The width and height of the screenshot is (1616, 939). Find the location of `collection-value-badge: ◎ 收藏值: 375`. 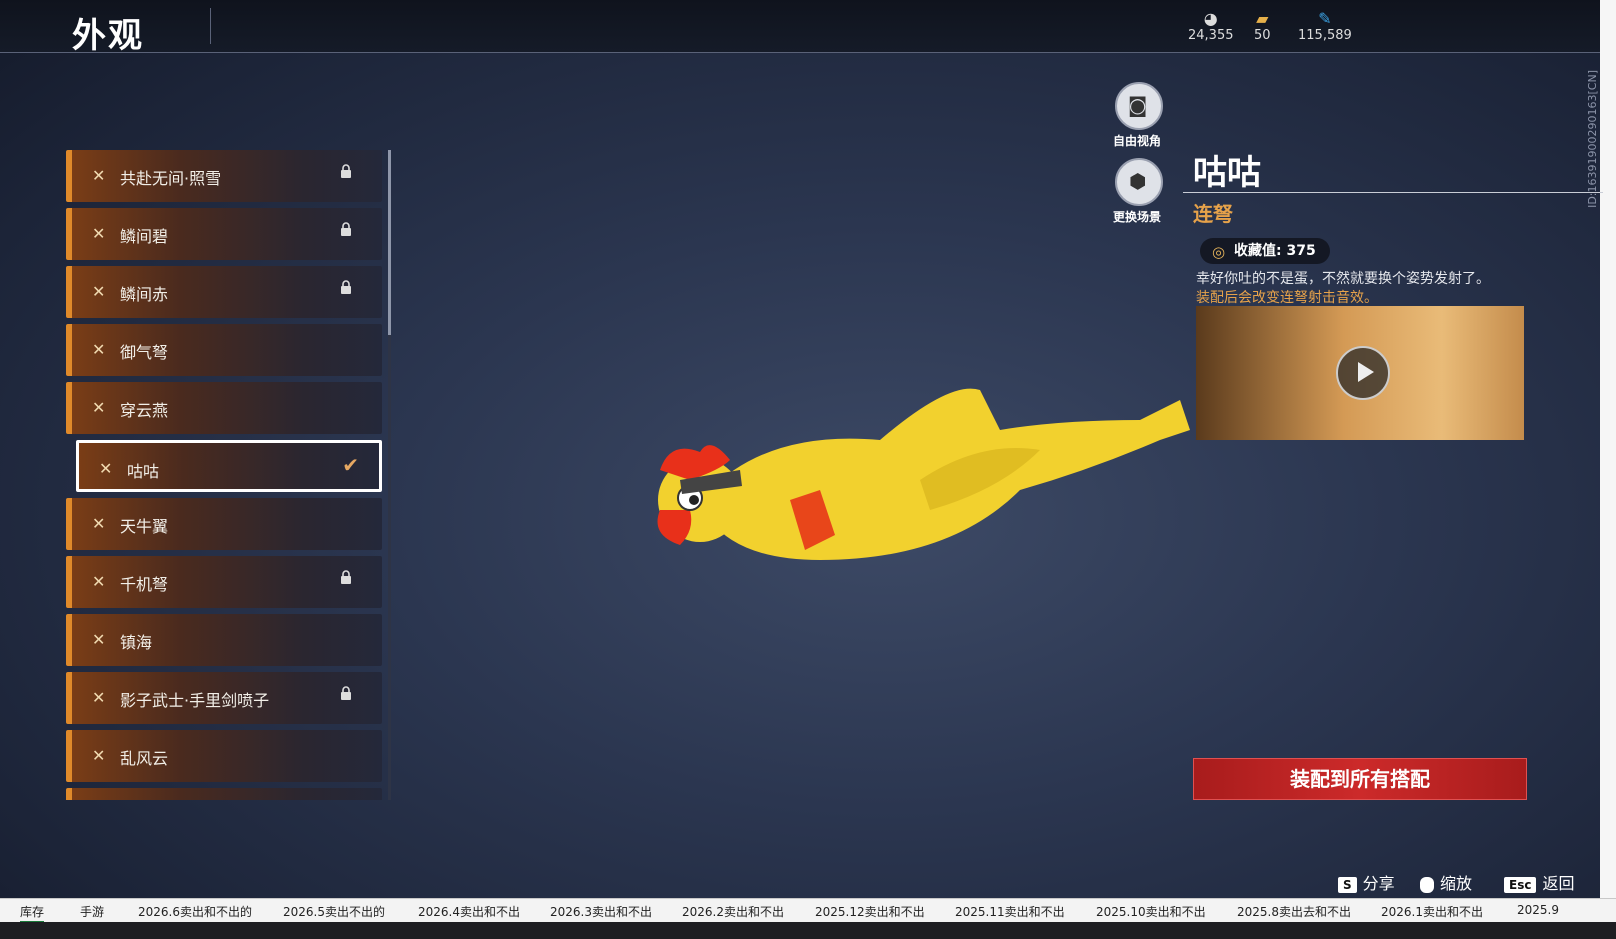

collection-value-badge: ◎ 收藏值: 375 is located at coordinates (1265, 251).